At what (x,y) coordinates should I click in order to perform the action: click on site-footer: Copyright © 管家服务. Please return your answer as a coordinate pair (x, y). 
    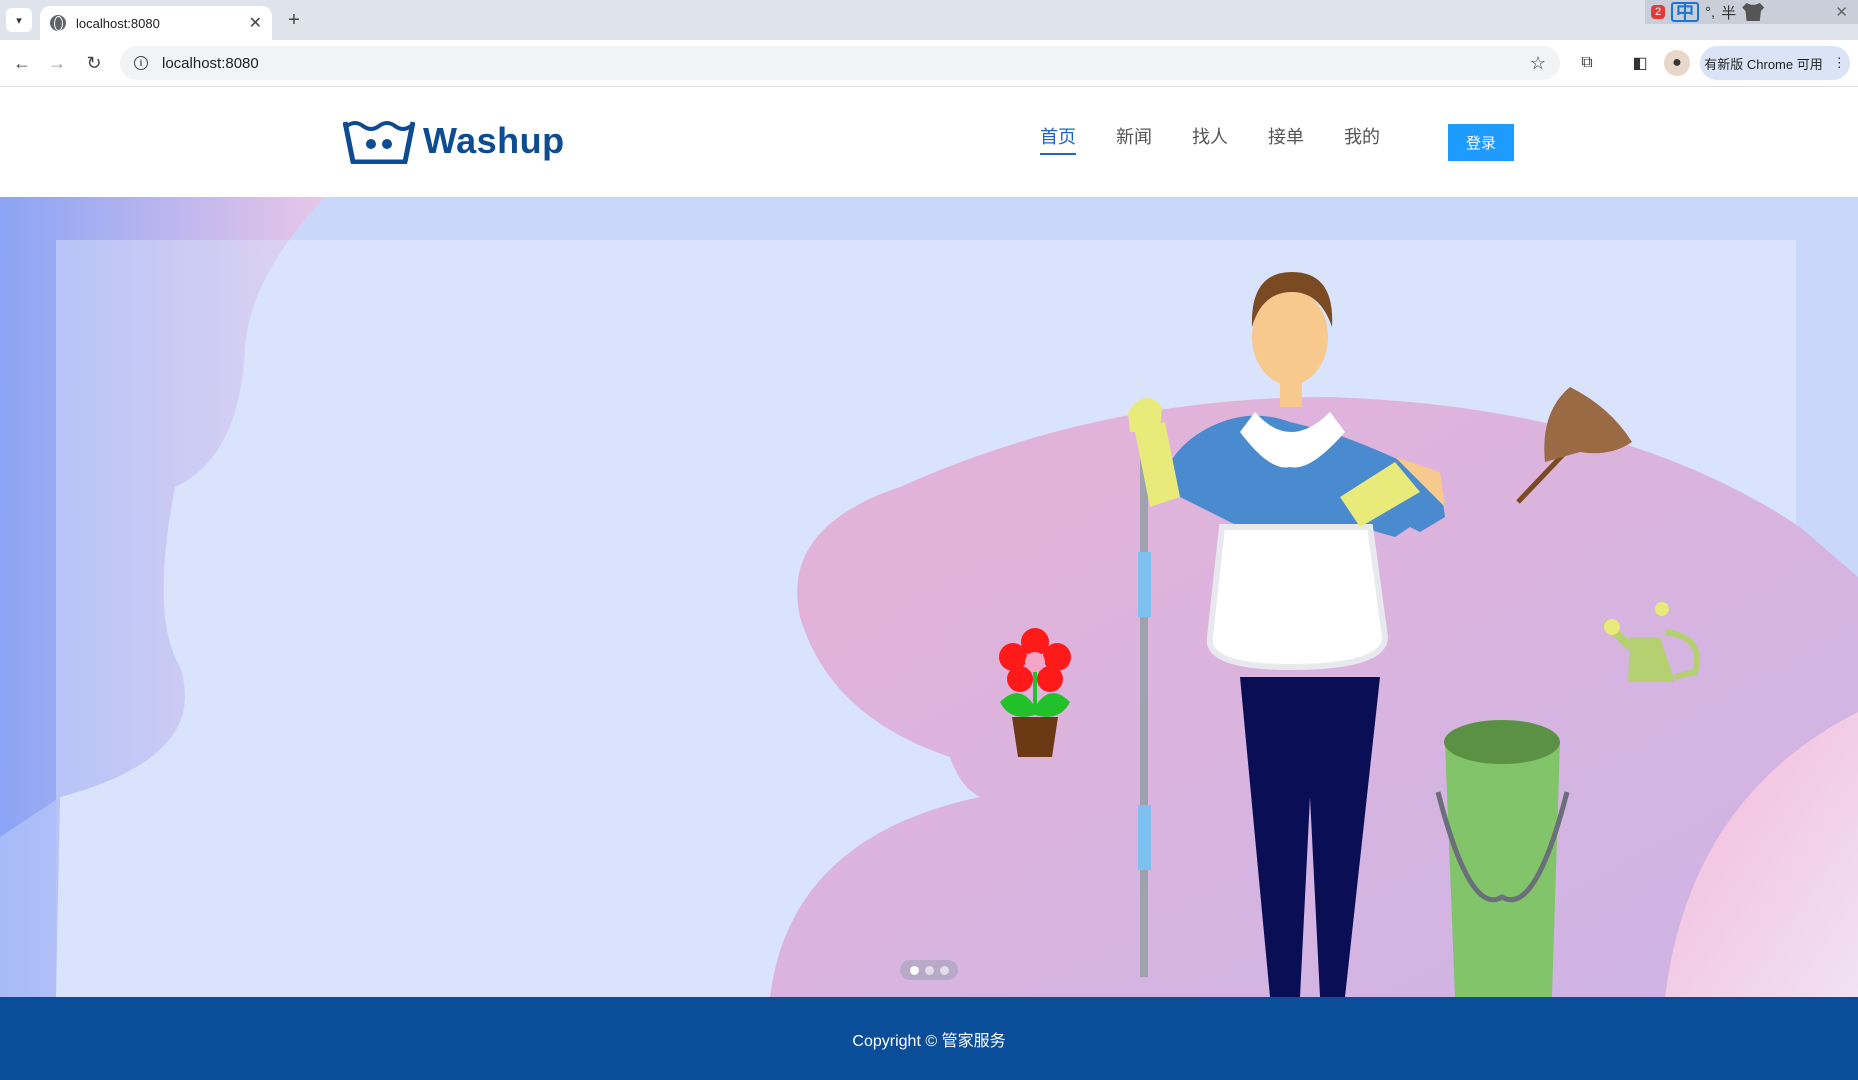
    Looking at the image, I should click on (929, 1038).